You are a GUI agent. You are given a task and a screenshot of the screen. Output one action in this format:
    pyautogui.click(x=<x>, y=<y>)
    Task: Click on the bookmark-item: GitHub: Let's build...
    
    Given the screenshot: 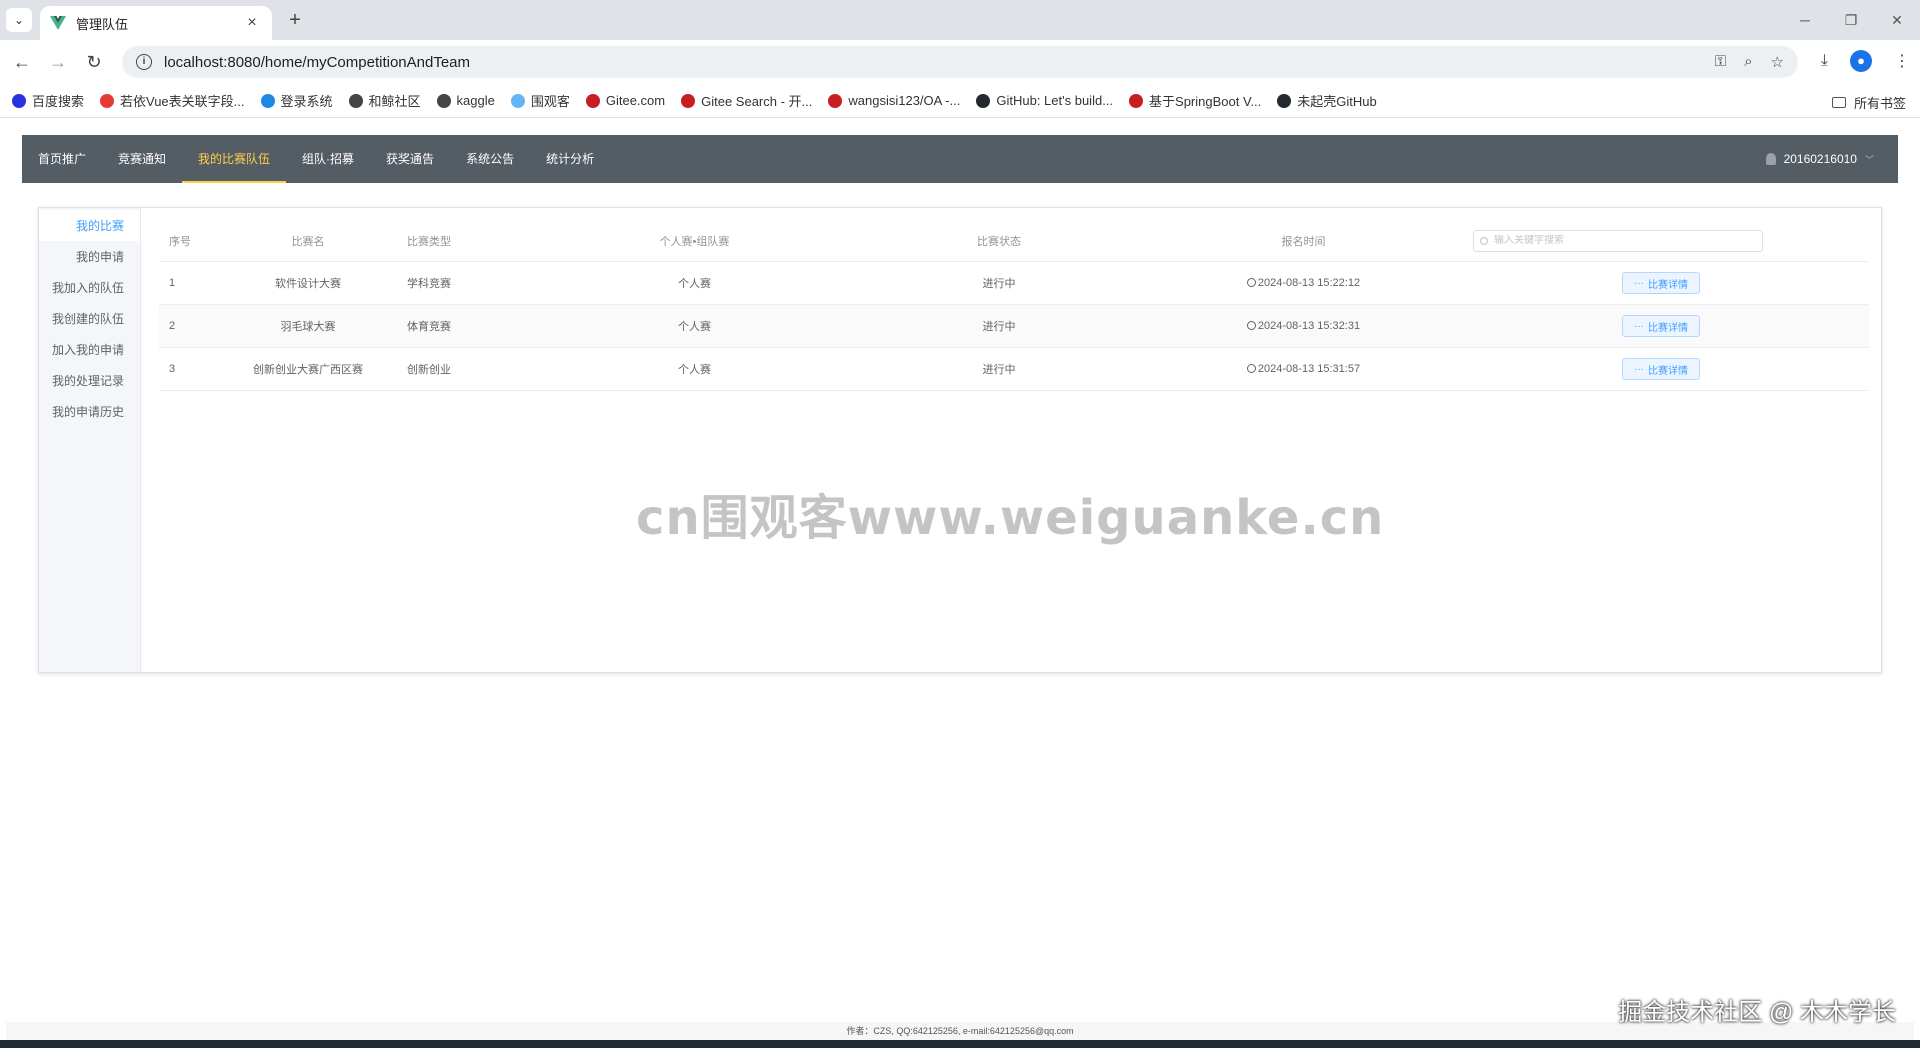 What is the action you would take?
    pyautogui.click(x=1044, y=100)
    